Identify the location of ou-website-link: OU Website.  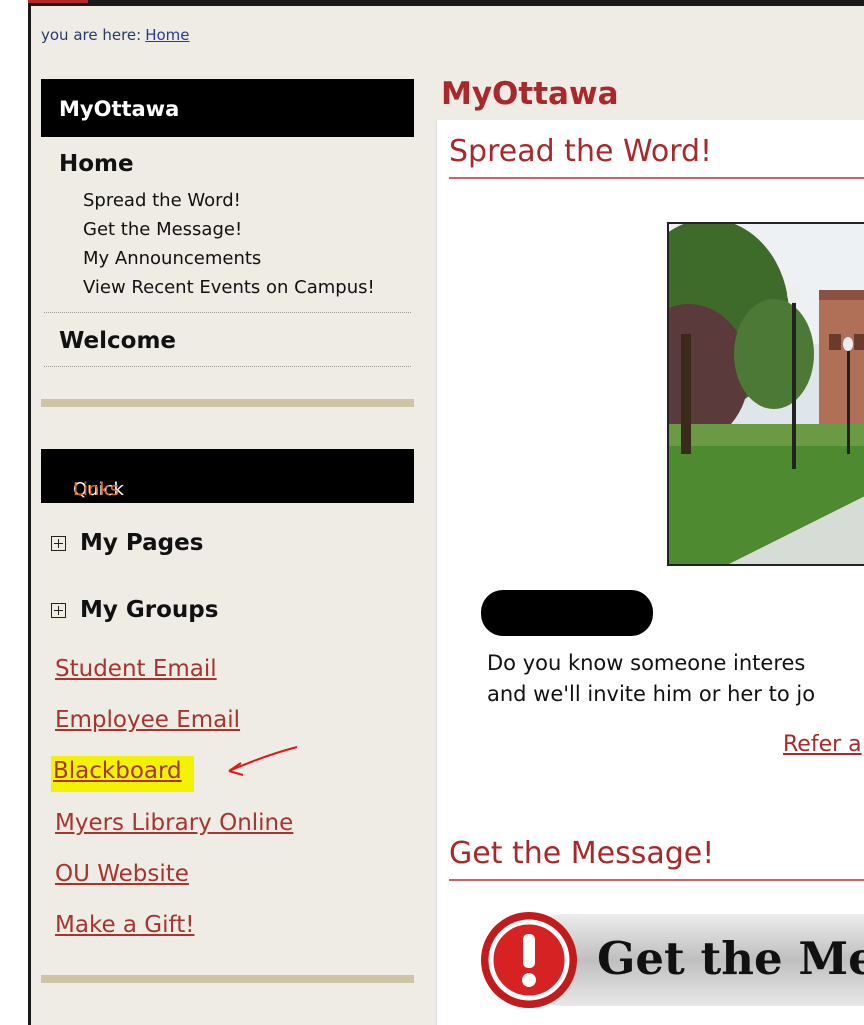
(122, 874).